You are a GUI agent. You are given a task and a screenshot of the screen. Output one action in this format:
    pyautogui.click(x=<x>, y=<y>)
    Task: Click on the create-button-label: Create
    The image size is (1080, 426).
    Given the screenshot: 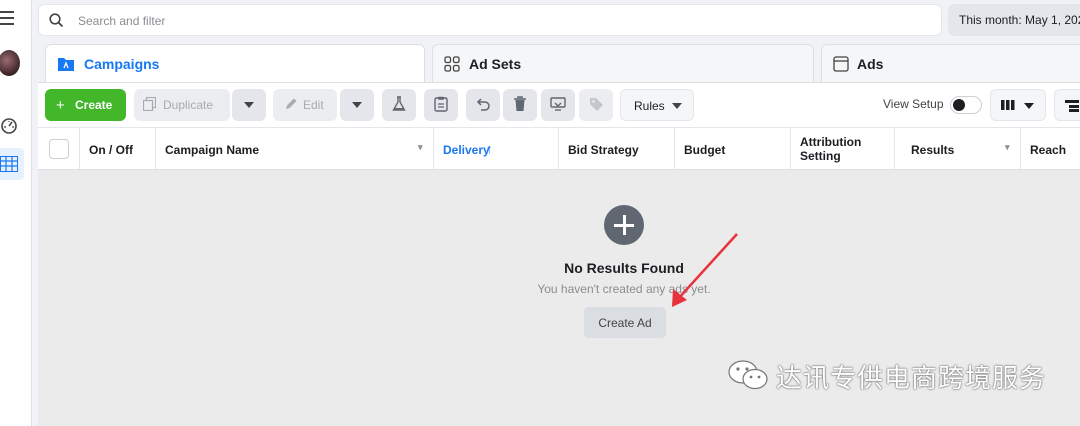 What is the action you would take?
    pyautogui.click(x=94, y=105)
    